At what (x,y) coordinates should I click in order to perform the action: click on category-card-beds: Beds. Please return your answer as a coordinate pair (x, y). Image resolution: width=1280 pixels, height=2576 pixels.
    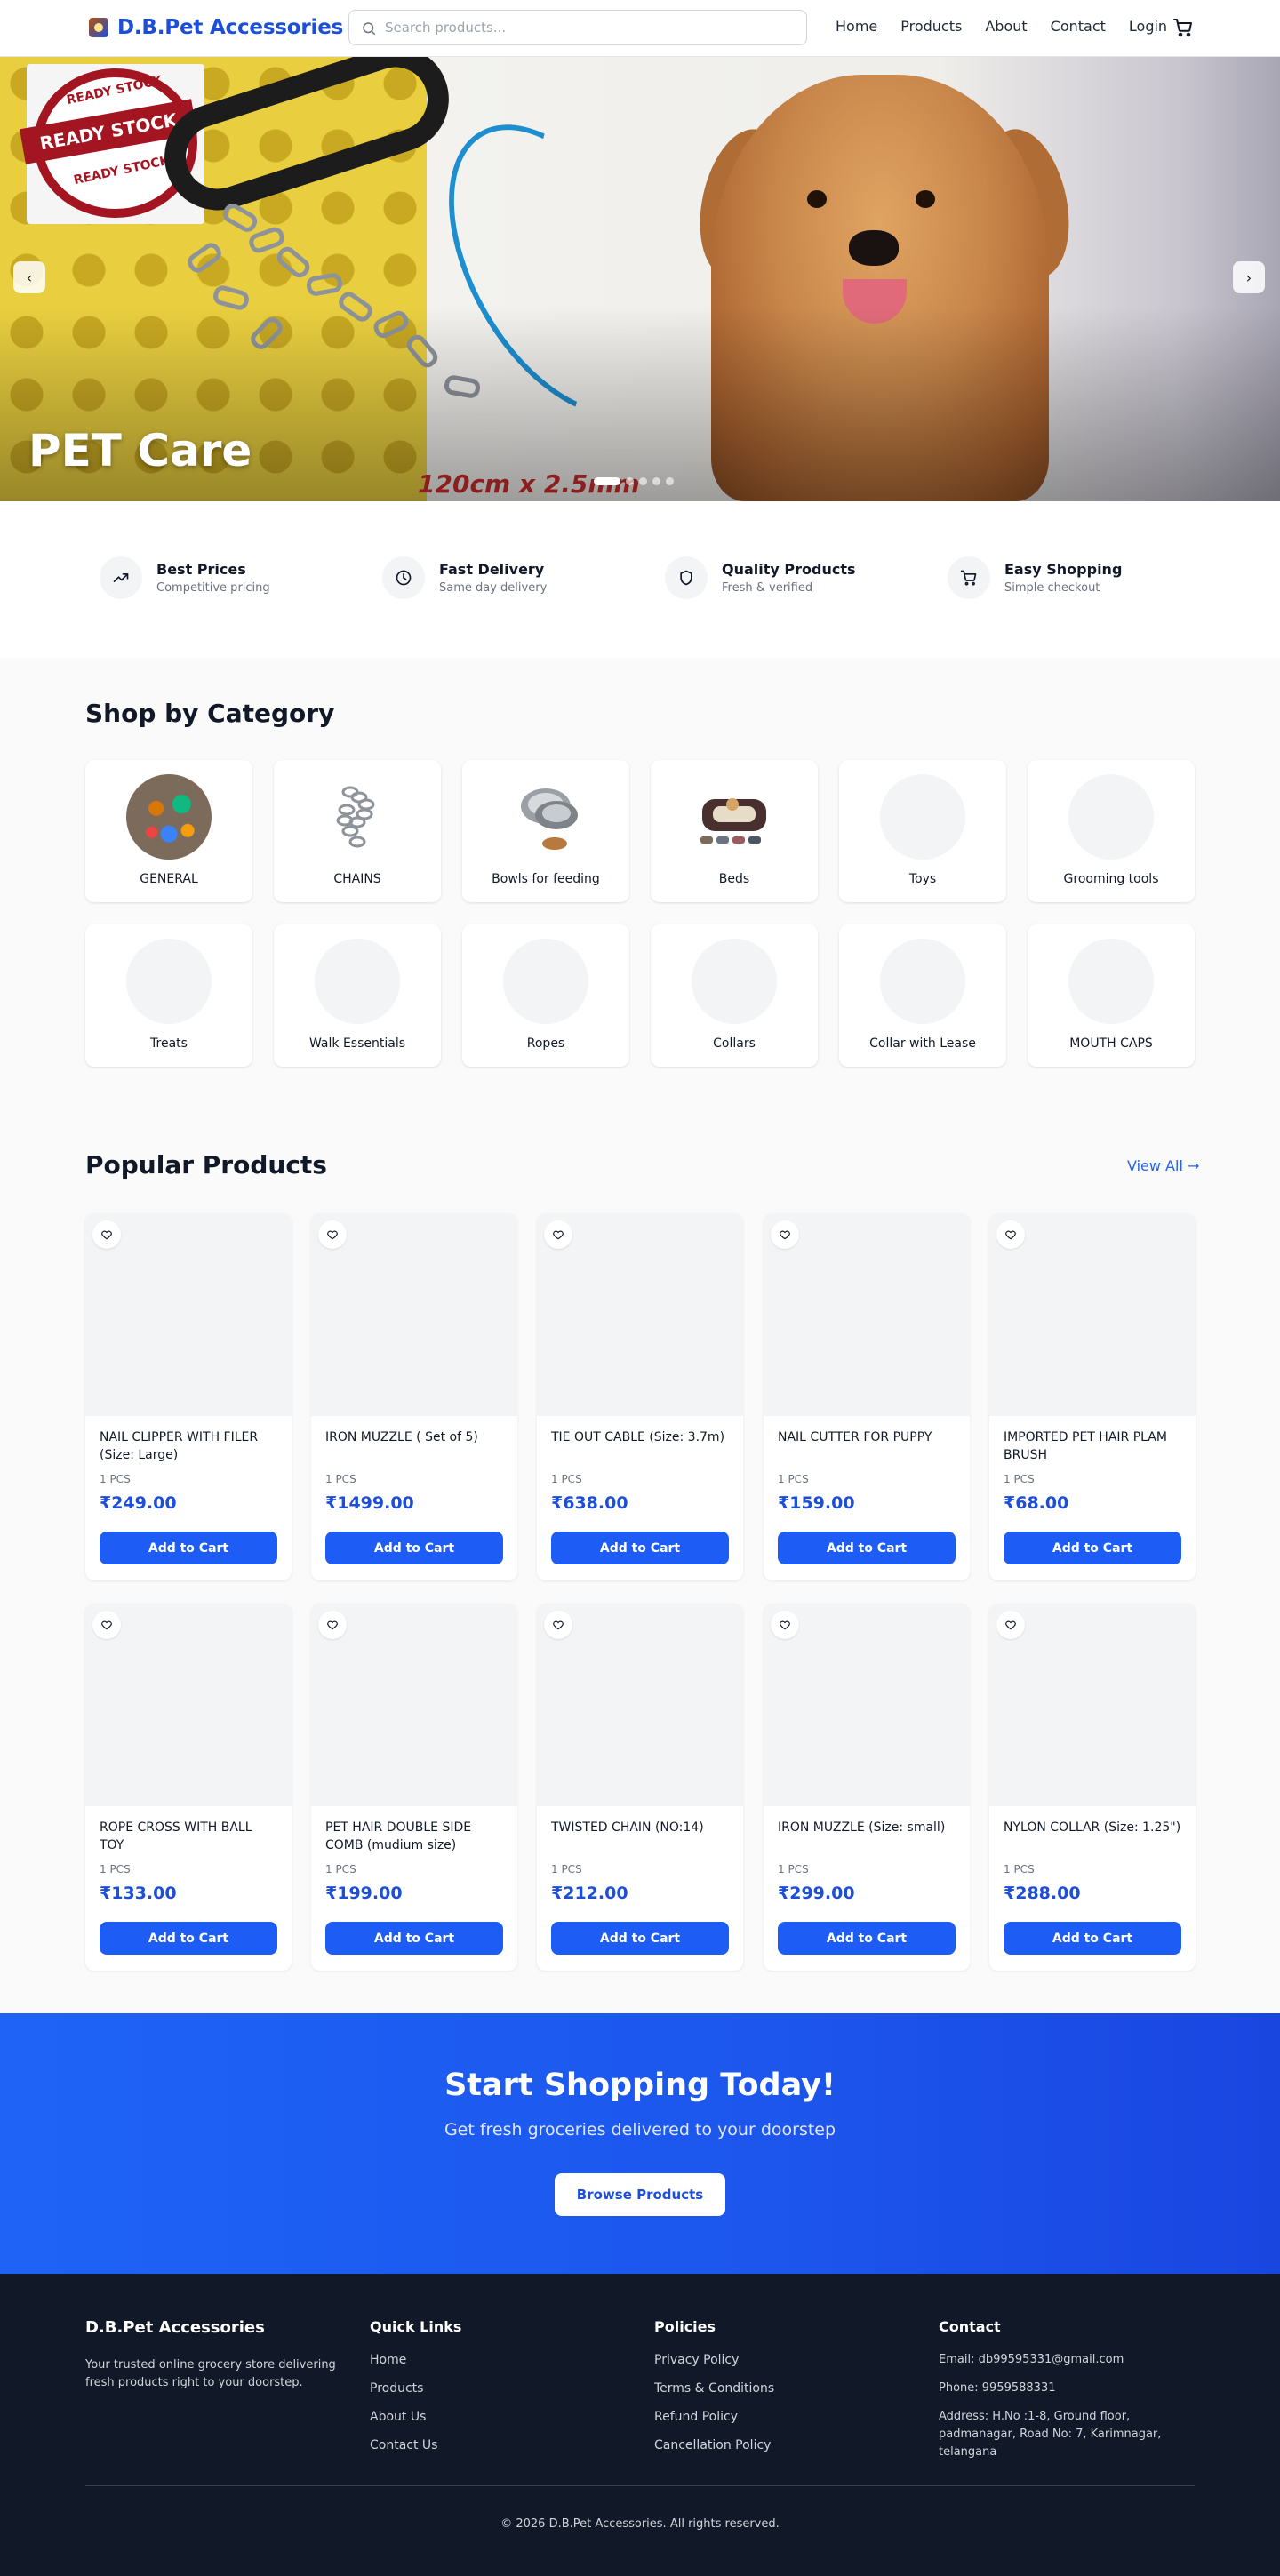
    Looking at the image, I should click on (734, 831).